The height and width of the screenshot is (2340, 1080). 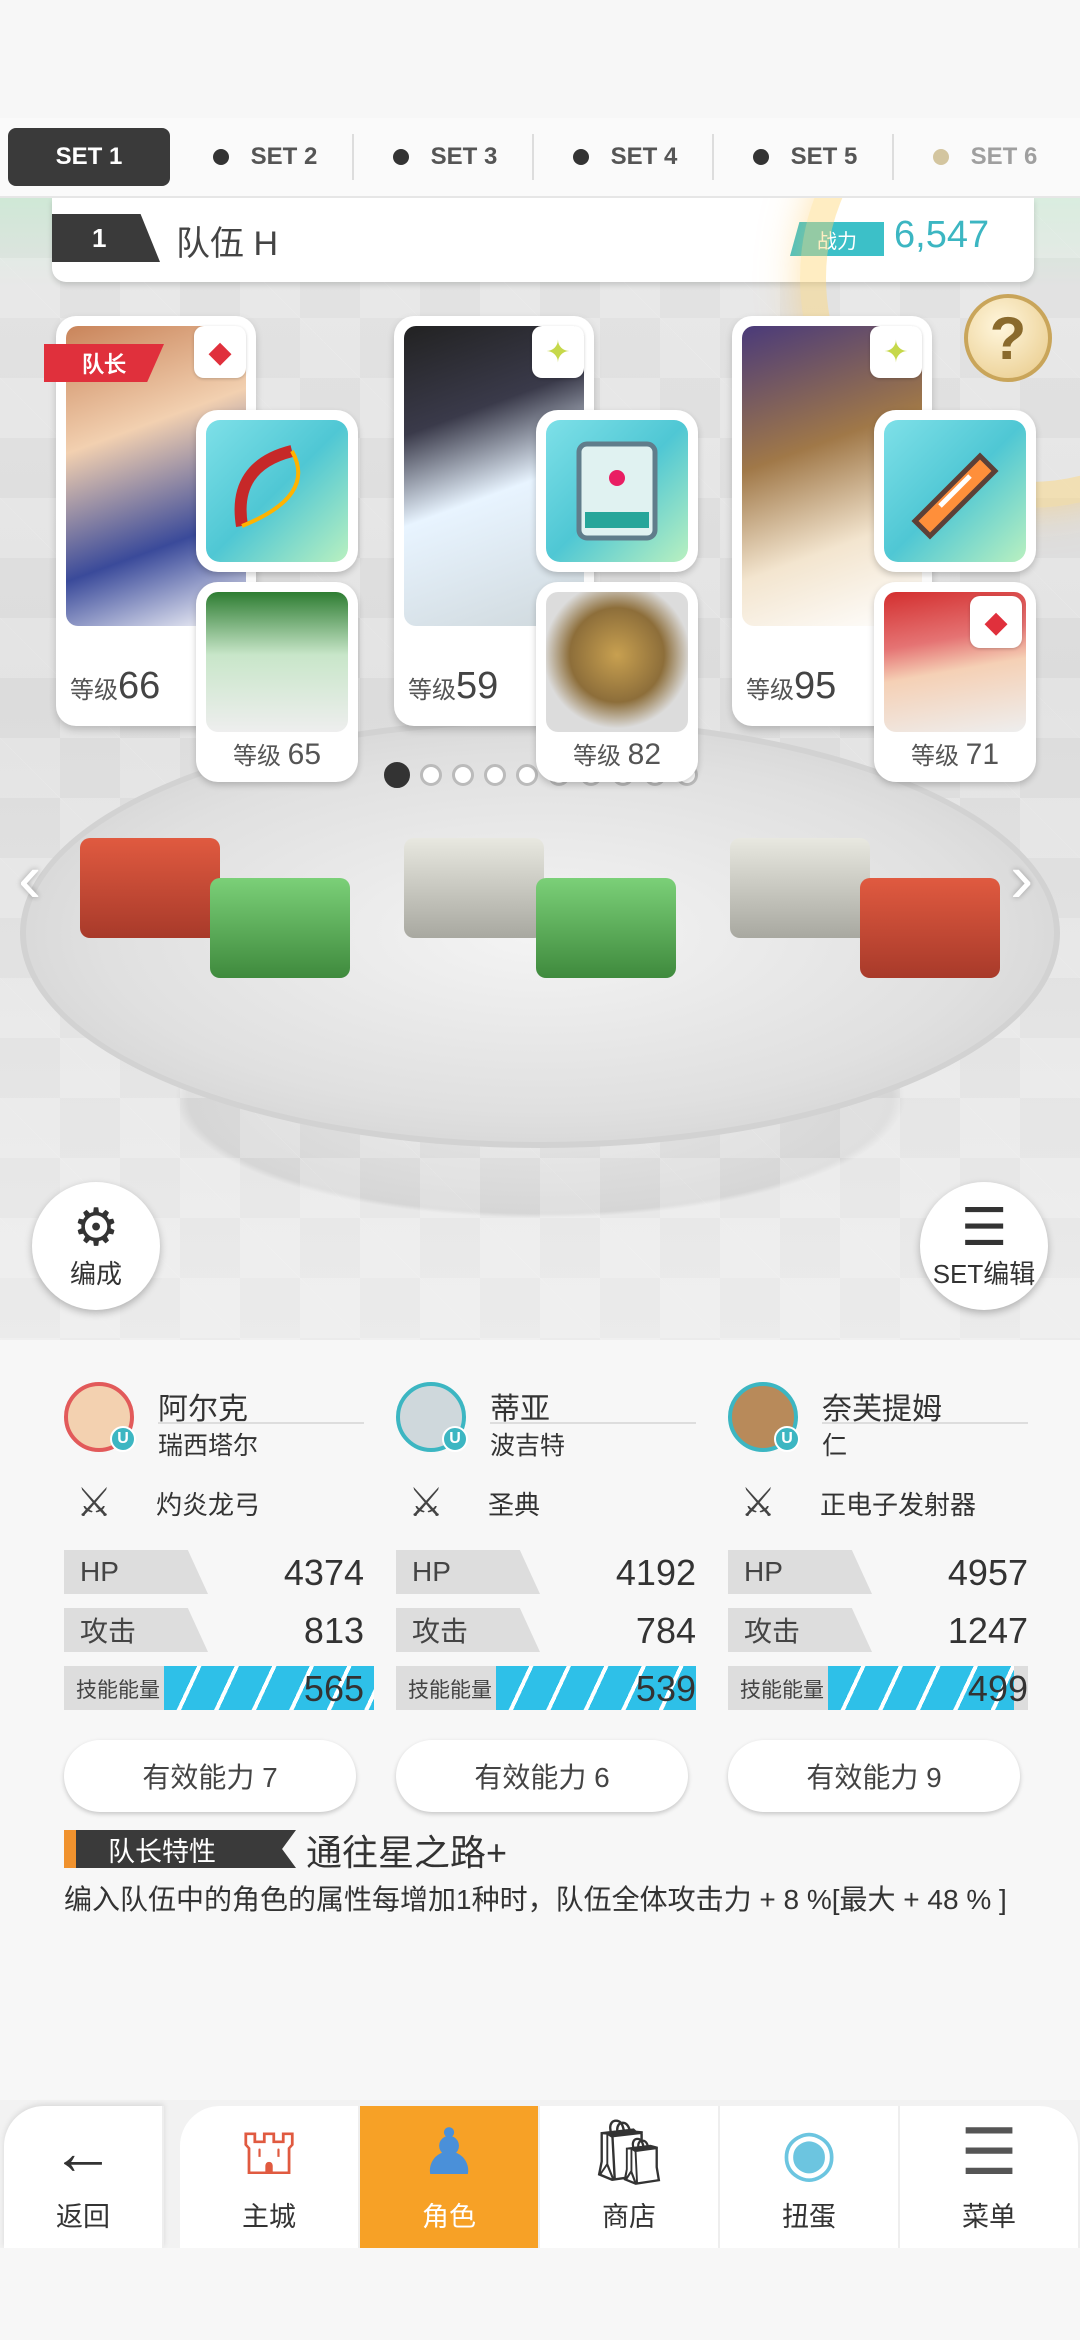 I want to click on support-card-3: ◆ 等级 71, so click(x=955, y=682).